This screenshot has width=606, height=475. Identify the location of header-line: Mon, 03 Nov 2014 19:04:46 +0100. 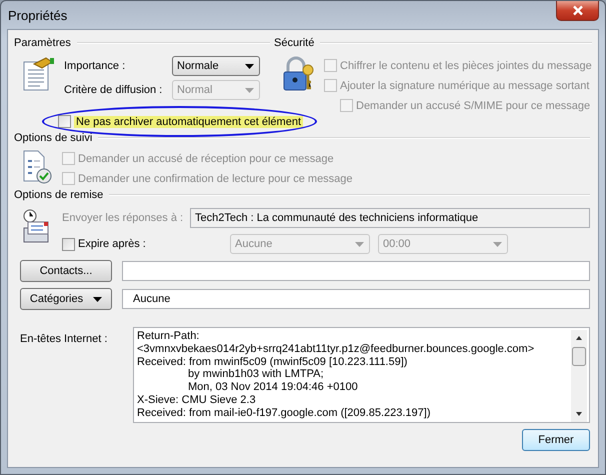
(272, 387).